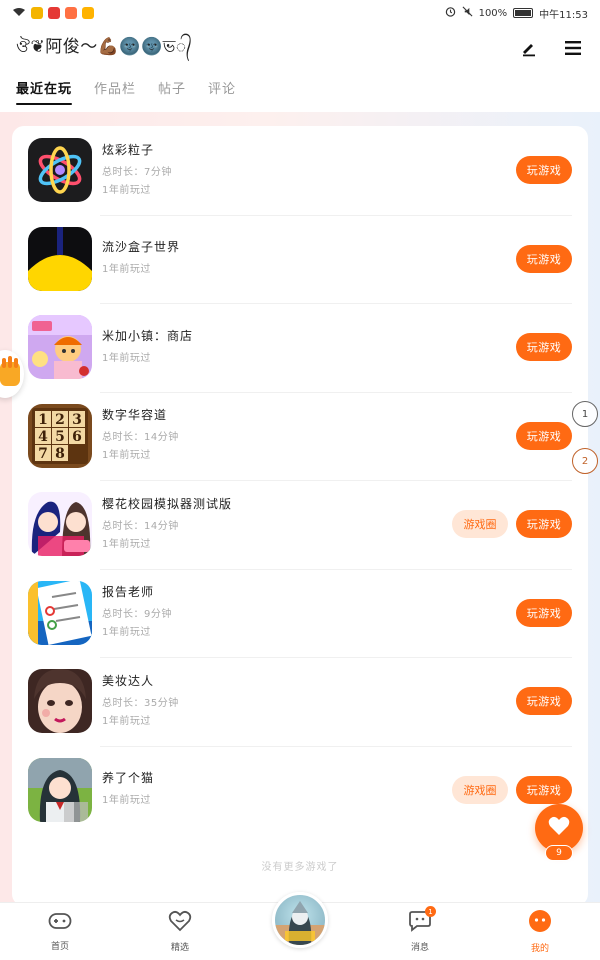 Image resolution: width=600 pixels, height=960 pixels. Describe the element at coordinates (540, 923) in the screenshot. I see `profile-face-icon` at that location.